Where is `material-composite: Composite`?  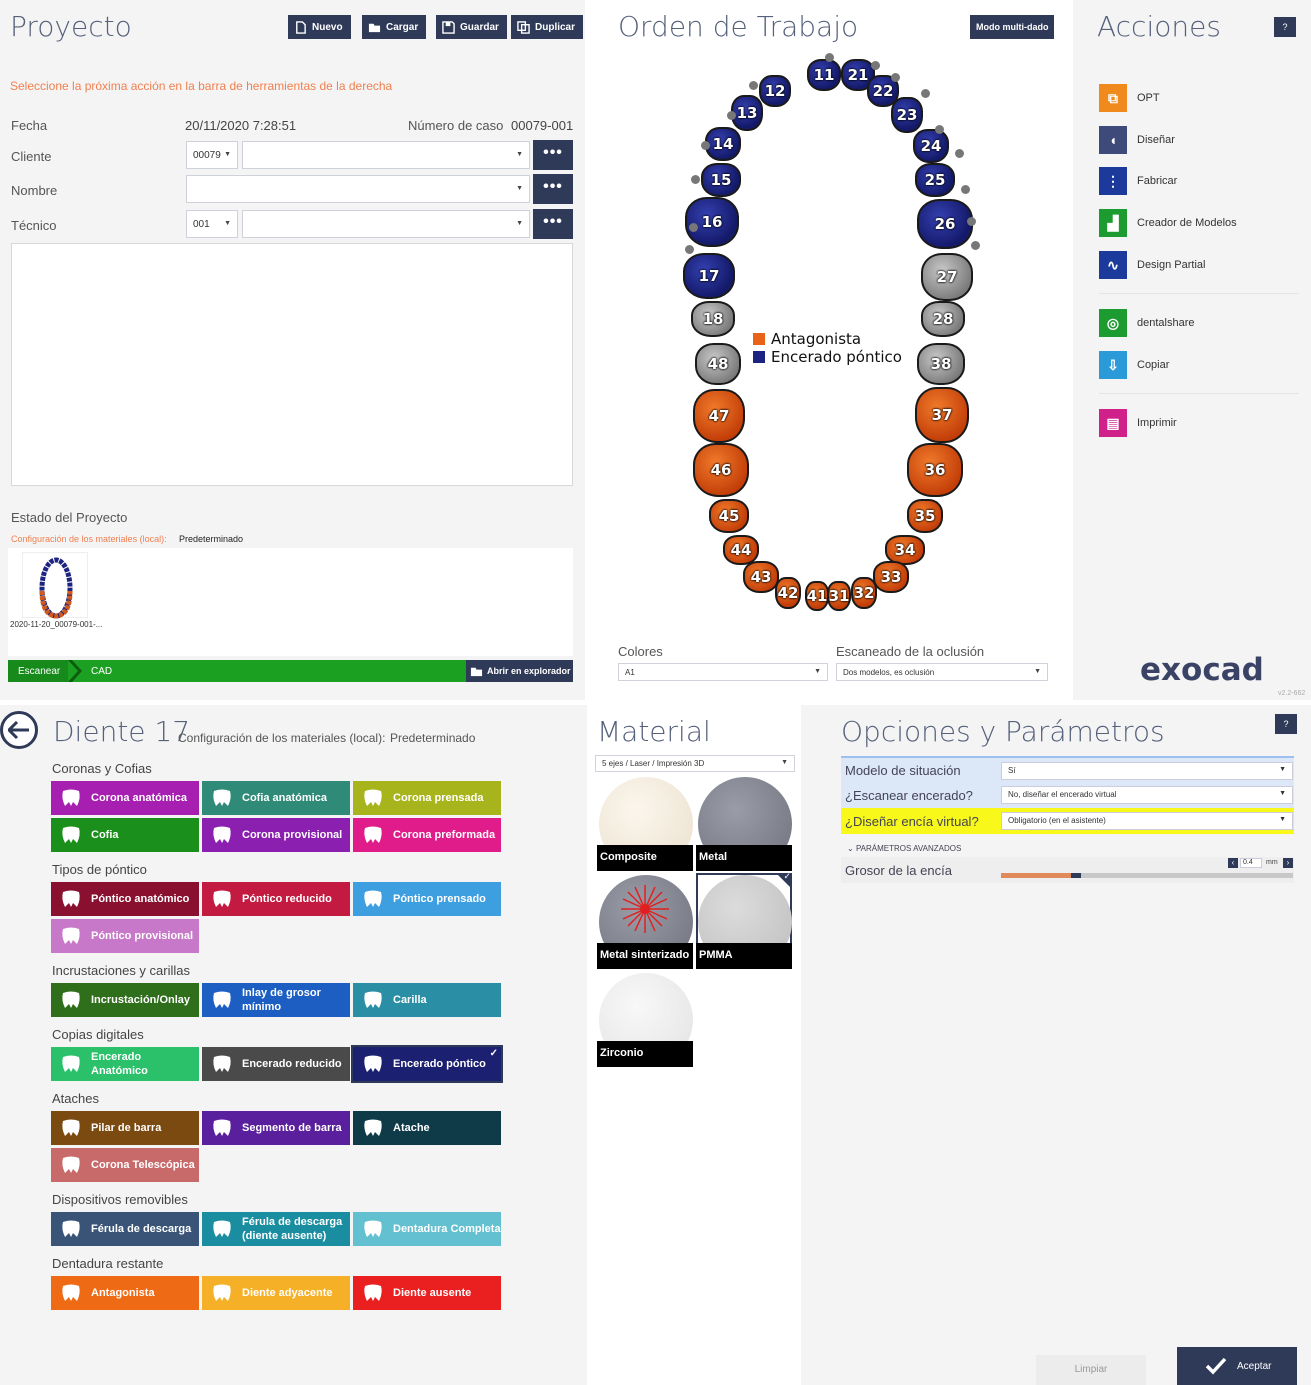
material-composite: Composite is located at coordinates (645, 823).